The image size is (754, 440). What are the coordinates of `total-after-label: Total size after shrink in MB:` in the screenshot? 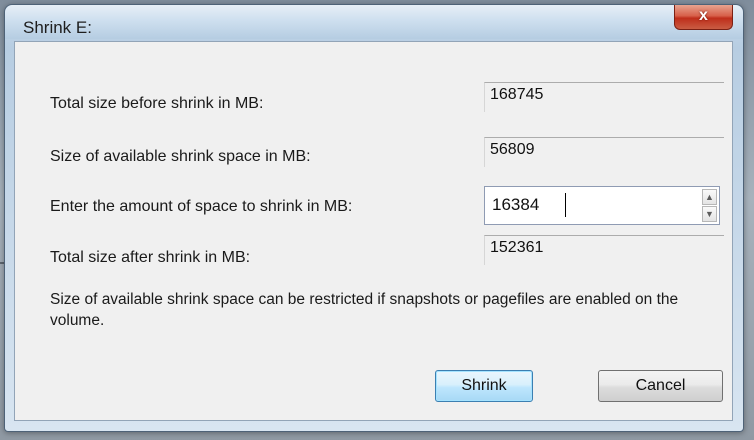 It's located at (150, 257).